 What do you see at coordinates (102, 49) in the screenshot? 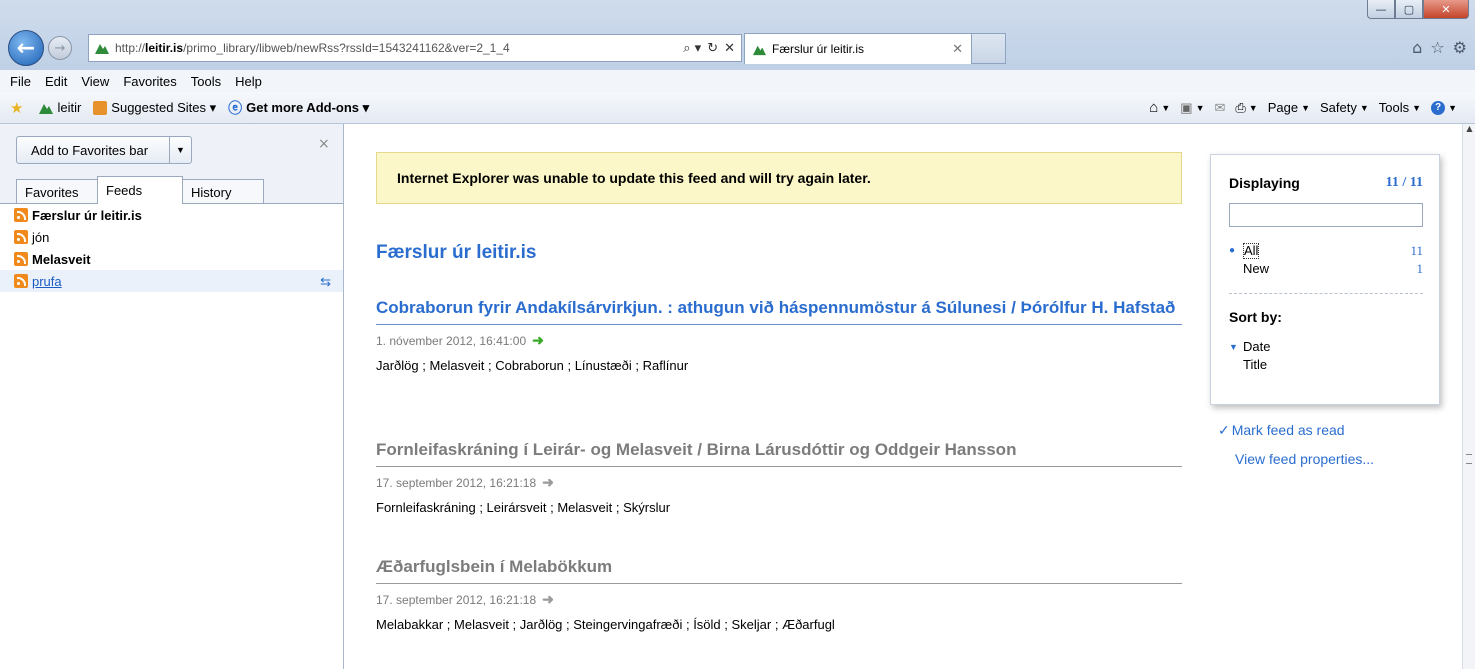
I see `site-favicon-icon` at bounding box center [102, 49].